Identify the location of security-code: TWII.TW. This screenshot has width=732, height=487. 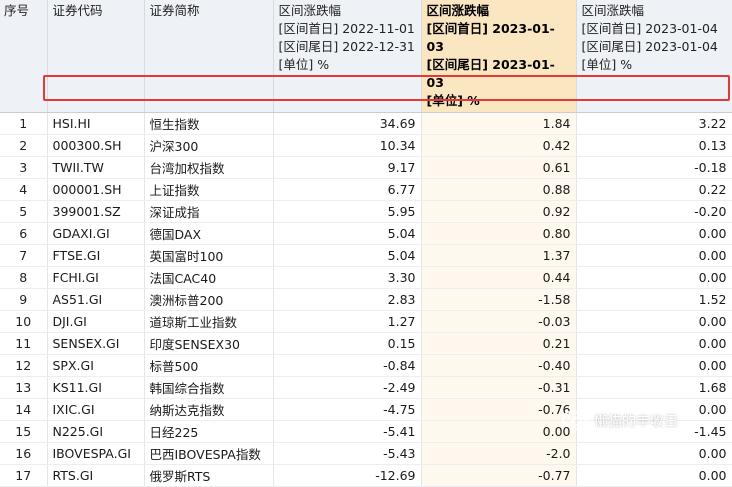
(96, 167).